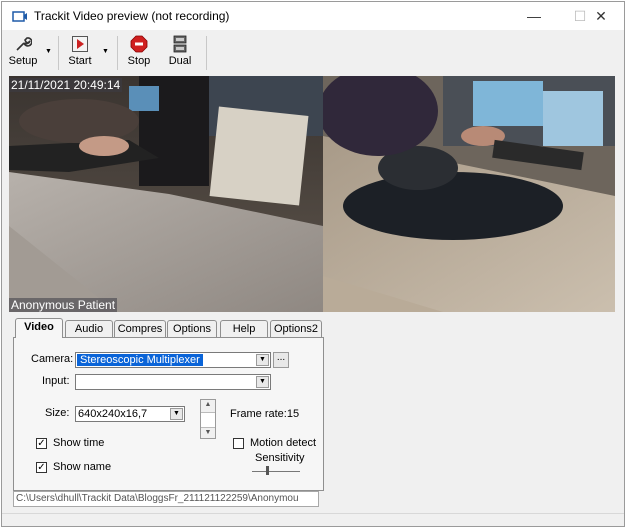  Describe the element at coordinates (66, 85) in the screenshot. I see `timestamp-overlay: 21/11/2021 20:49:14` at that location.